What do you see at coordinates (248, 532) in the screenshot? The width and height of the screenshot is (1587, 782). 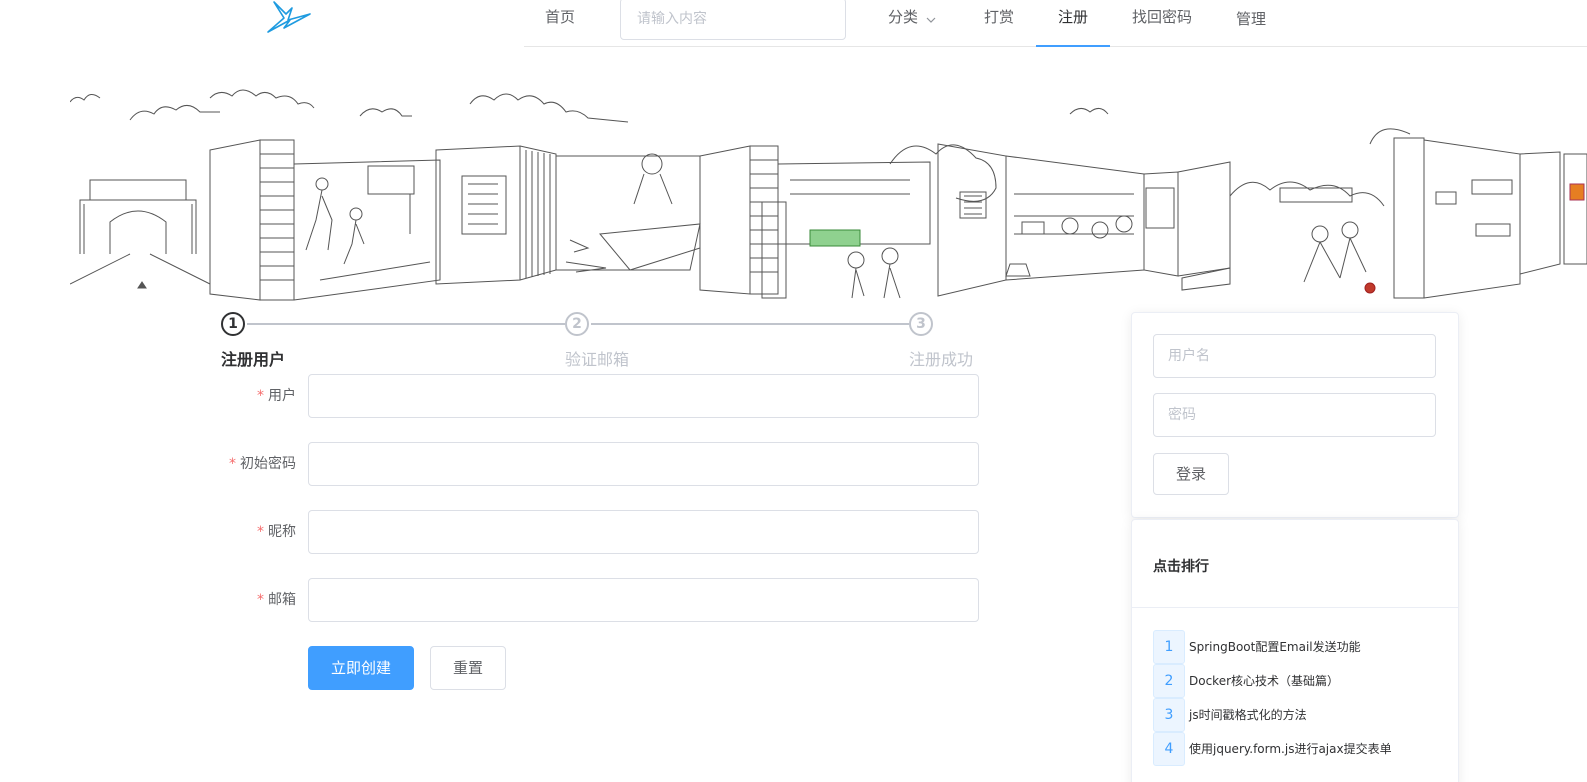 I see `nickname-label: * 昵称` at bounding box center [248, 532].